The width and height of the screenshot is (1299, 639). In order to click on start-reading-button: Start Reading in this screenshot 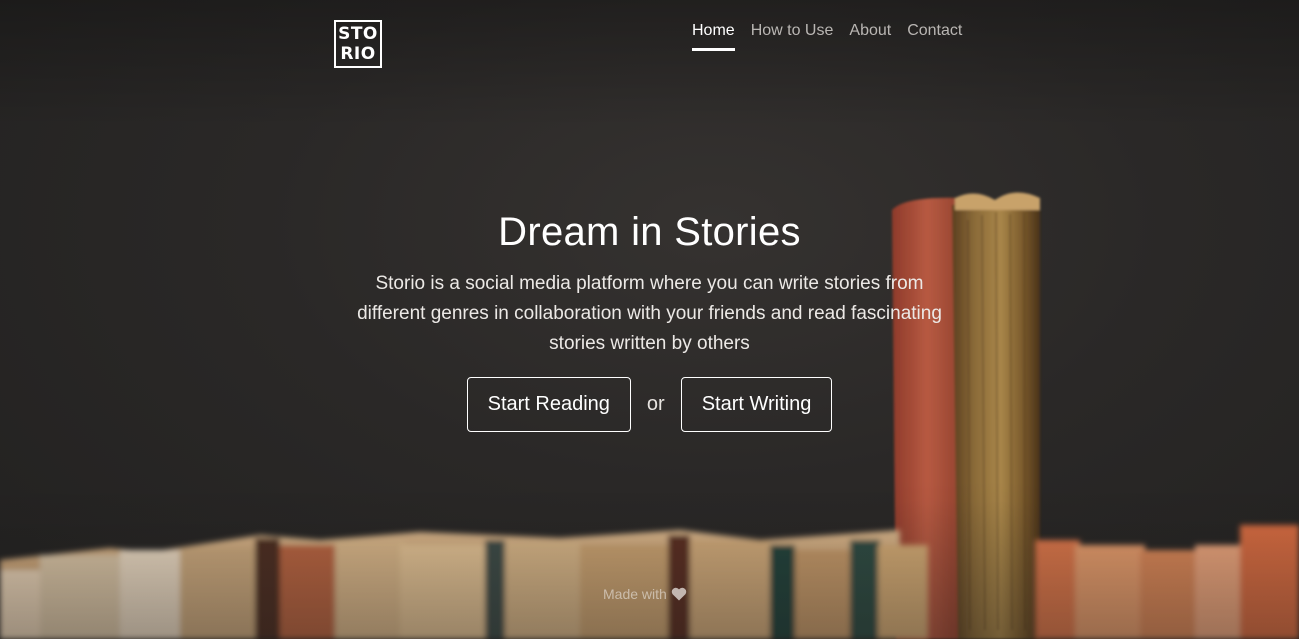, I will do `click(548, 404)`.